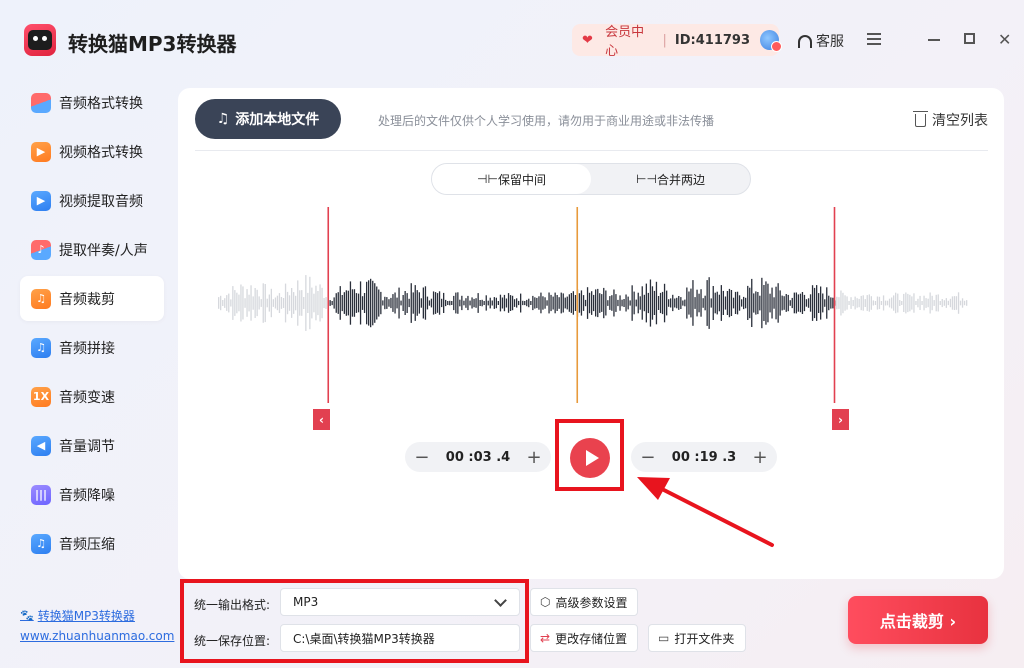 This screenshot has width=1024, height=668. I want to click on sidebar-item-audio-convert: 音频格式转换, so click(92, 102).